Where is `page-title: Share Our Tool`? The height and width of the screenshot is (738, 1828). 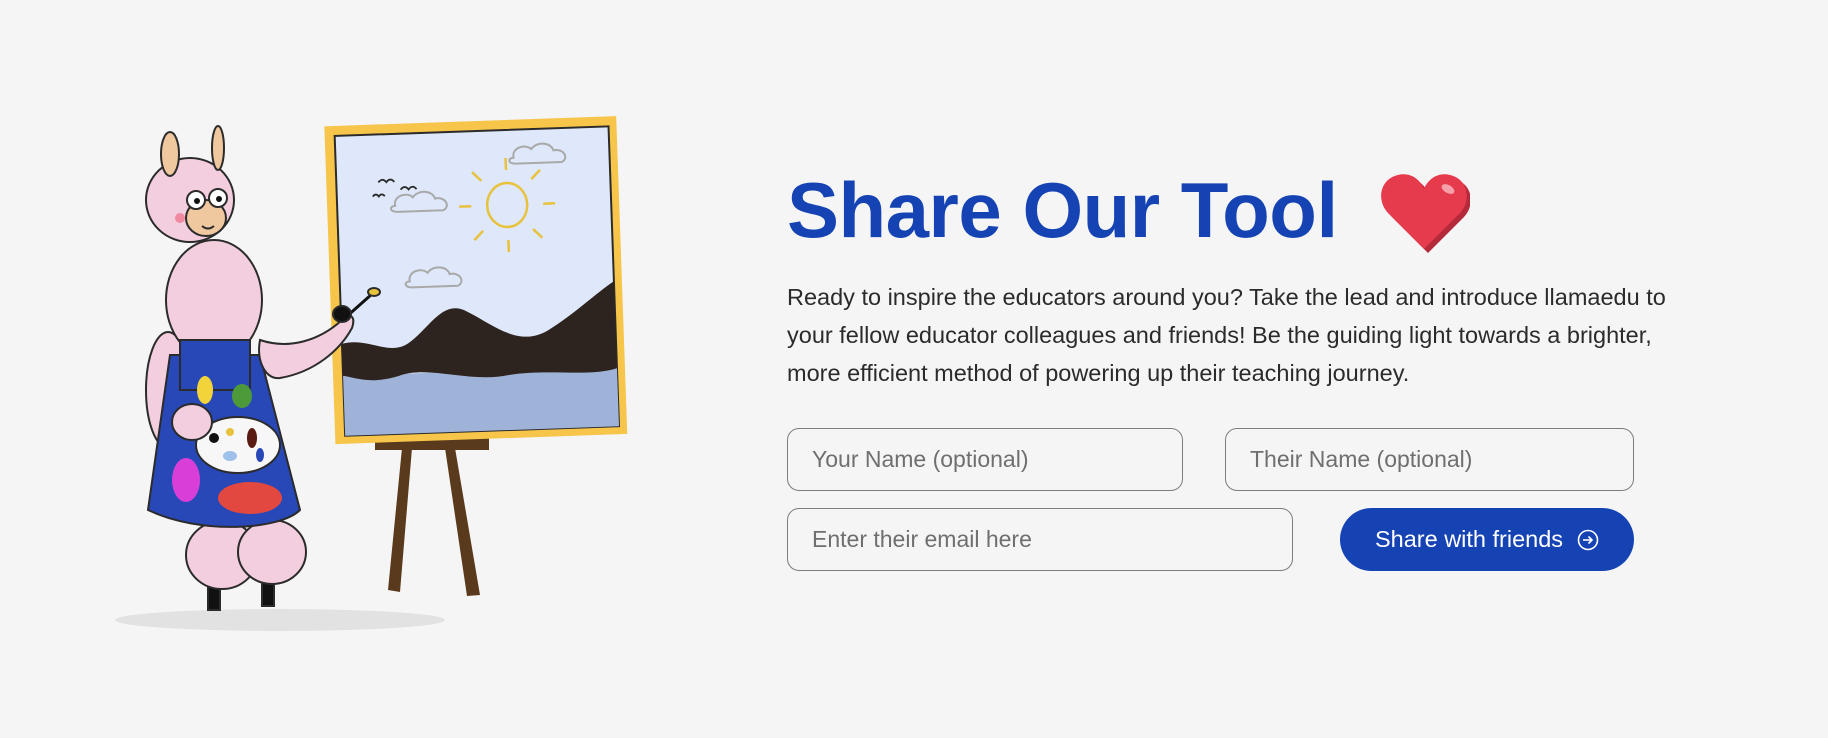 page-title: Share Our Tool is located at coordinates (1062, 210).